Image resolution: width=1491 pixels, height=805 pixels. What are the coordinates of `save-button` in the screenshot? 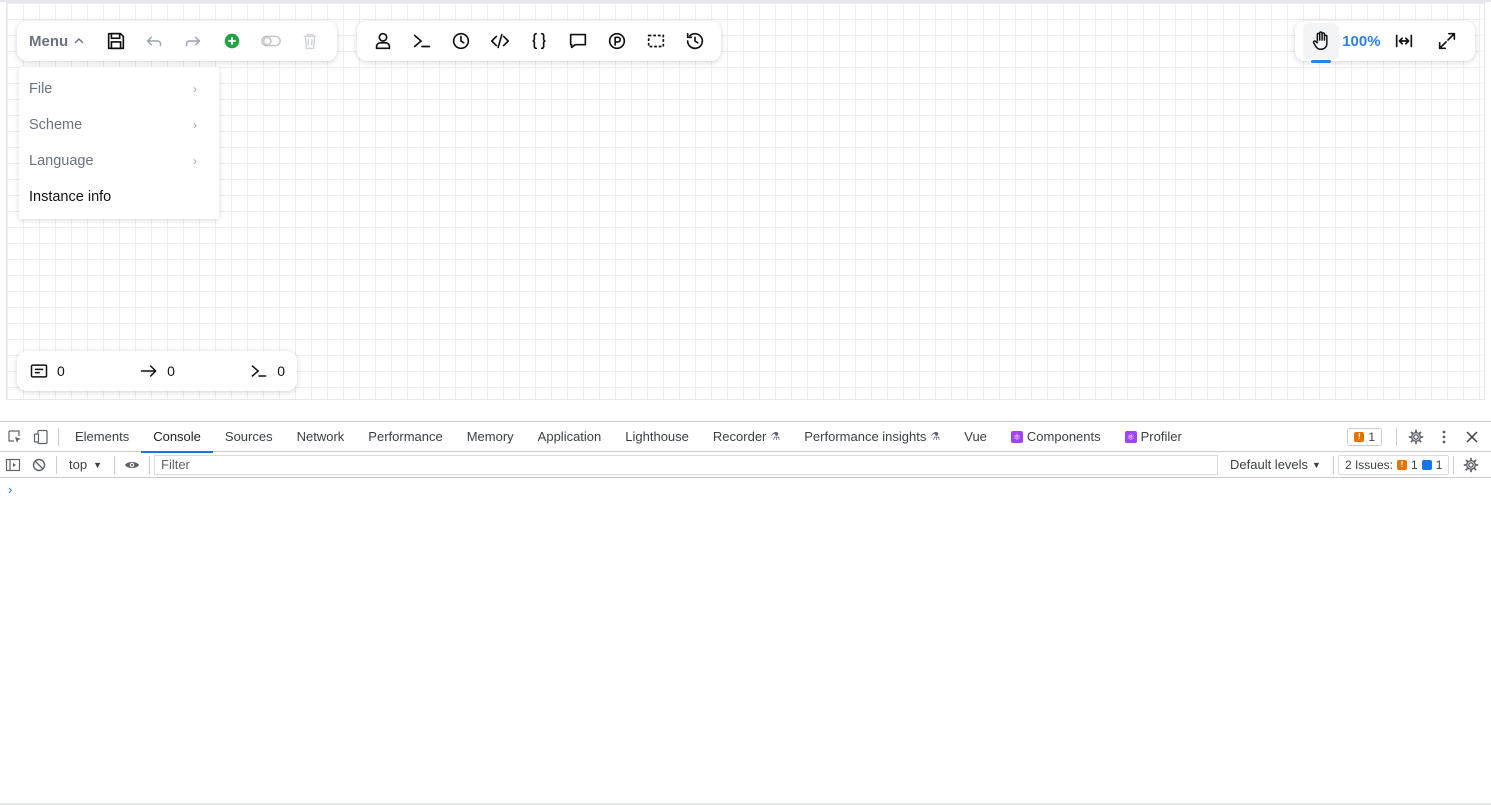 It's located at (115, 41).